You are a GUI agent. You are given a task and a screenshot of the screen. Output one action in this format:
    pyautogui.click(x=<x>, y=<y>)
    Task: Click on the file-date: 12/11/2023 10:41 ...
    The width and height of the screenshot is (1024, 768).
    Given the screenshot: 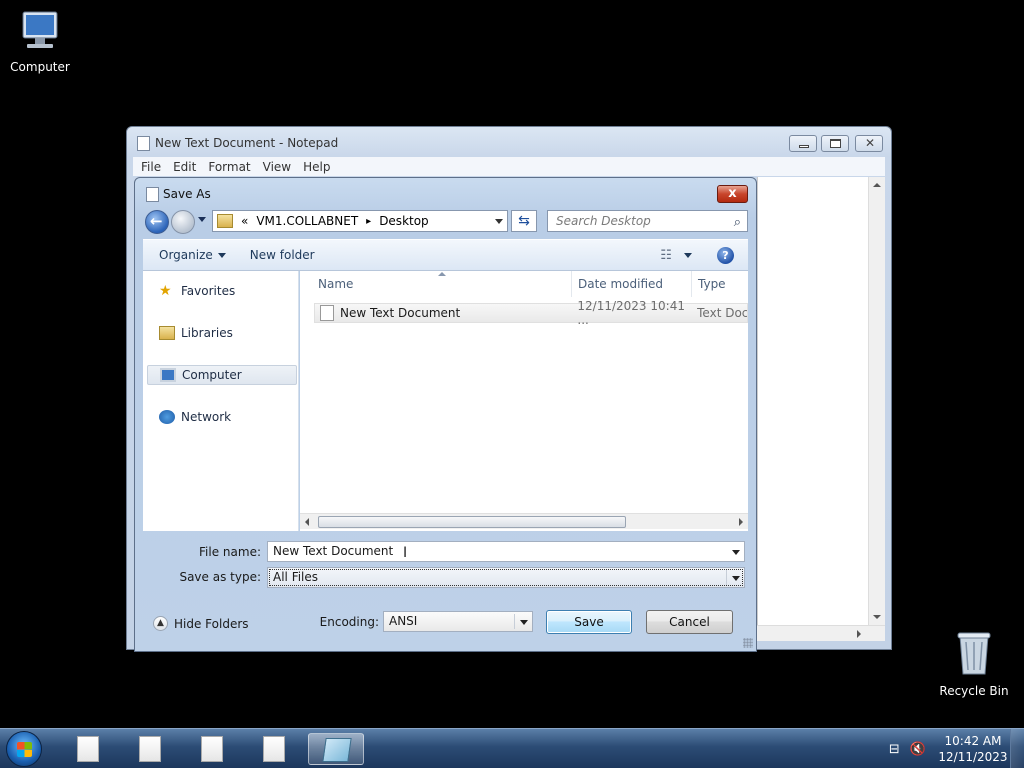 What is the action you would take?
    pyautogui.click(x=631, y=313)
    